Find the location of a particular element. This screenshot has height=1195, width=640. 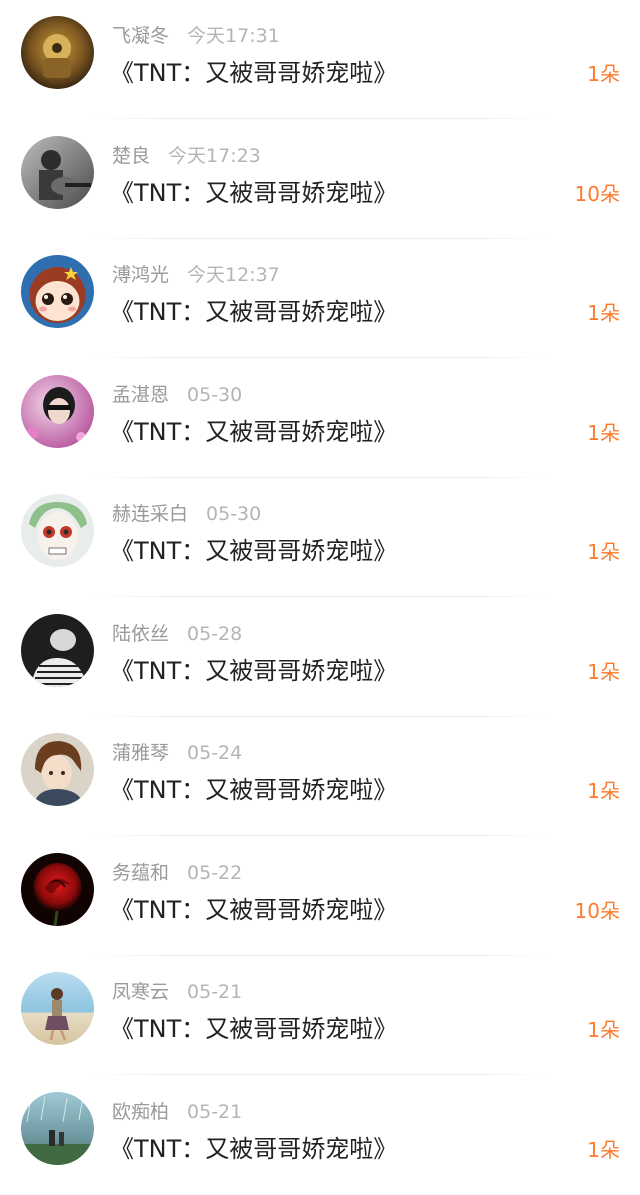

sender-name: 飞凝冬 is located at coordinates (140, 36).